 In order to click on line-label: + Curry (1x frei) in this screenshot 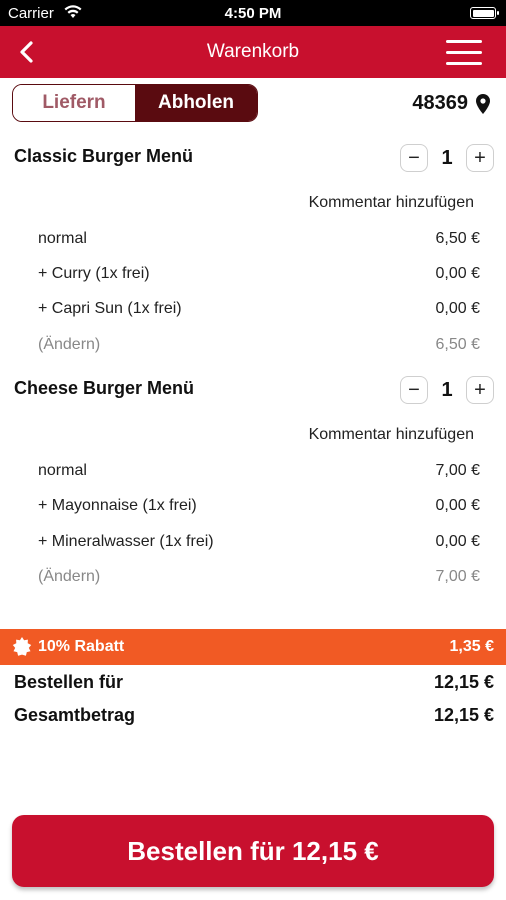, I will do `click(94, 273)`.